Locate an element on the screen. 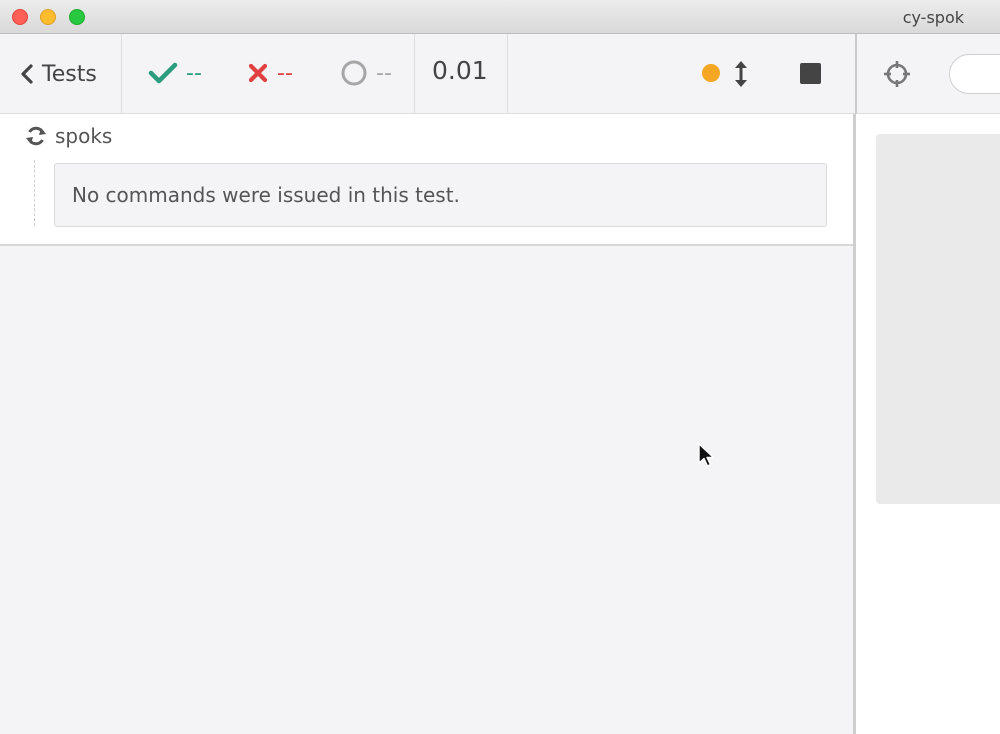  stop-icon is located at coordinates (810, 73).